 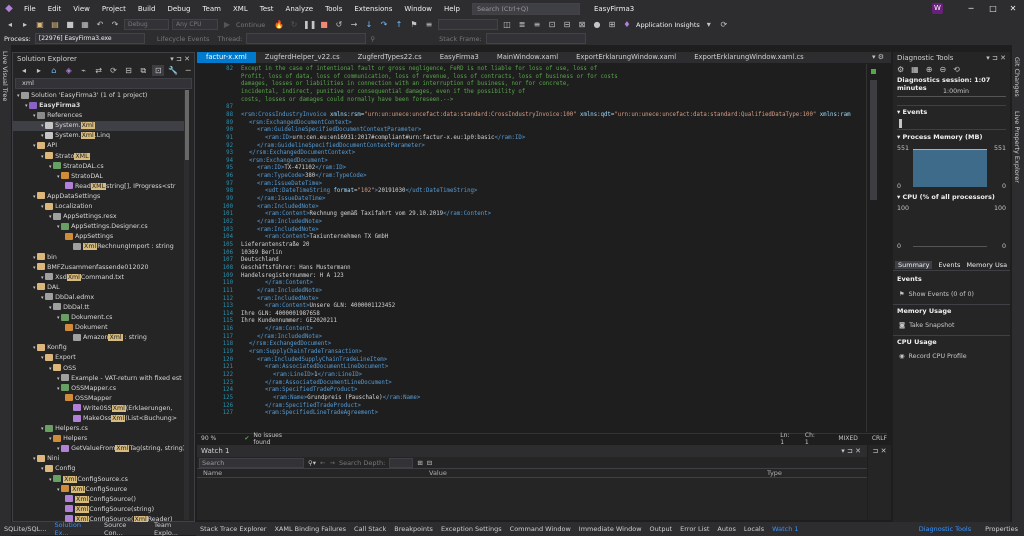 I want to click on bottom-tab: Locals, so click(x=754, y=529).